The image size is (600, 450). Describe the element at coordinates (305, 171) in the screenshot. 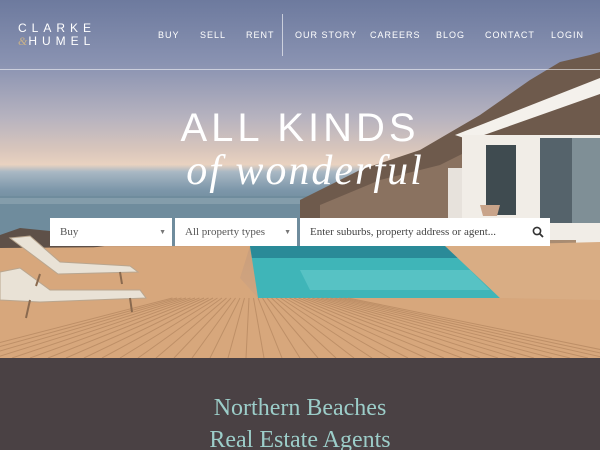

I see `headline-script: of wonderful` at that location.